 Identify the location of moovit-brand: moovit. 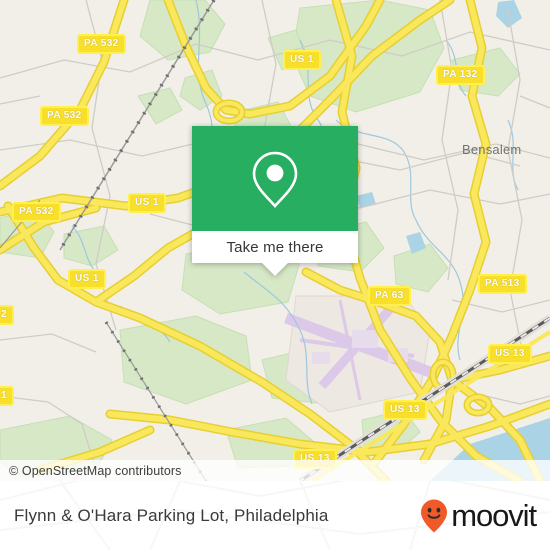
(478, 516).